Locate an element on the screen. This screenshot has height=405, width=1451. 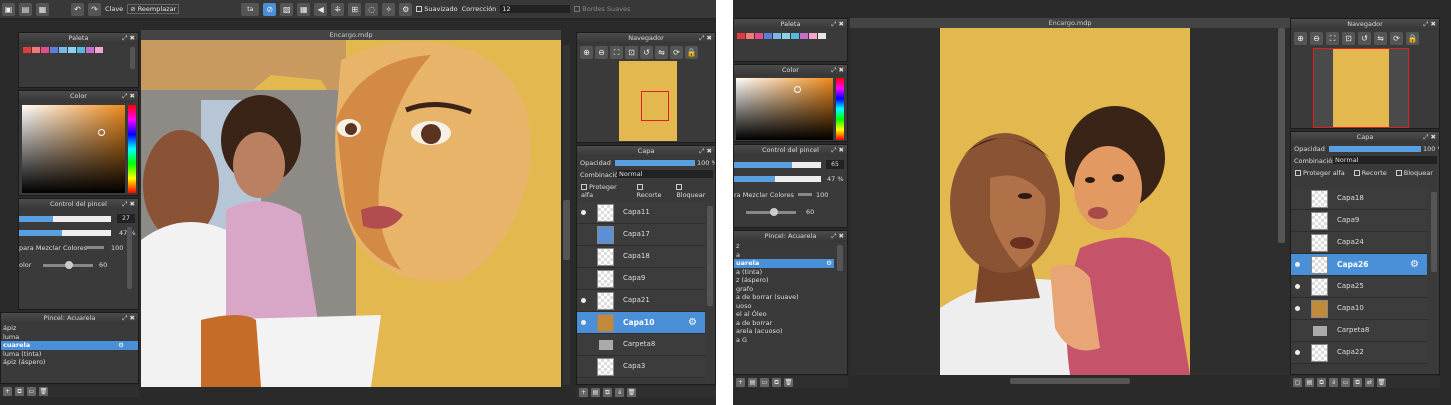
mix-colors-slider is located at coordinates (95, 247).